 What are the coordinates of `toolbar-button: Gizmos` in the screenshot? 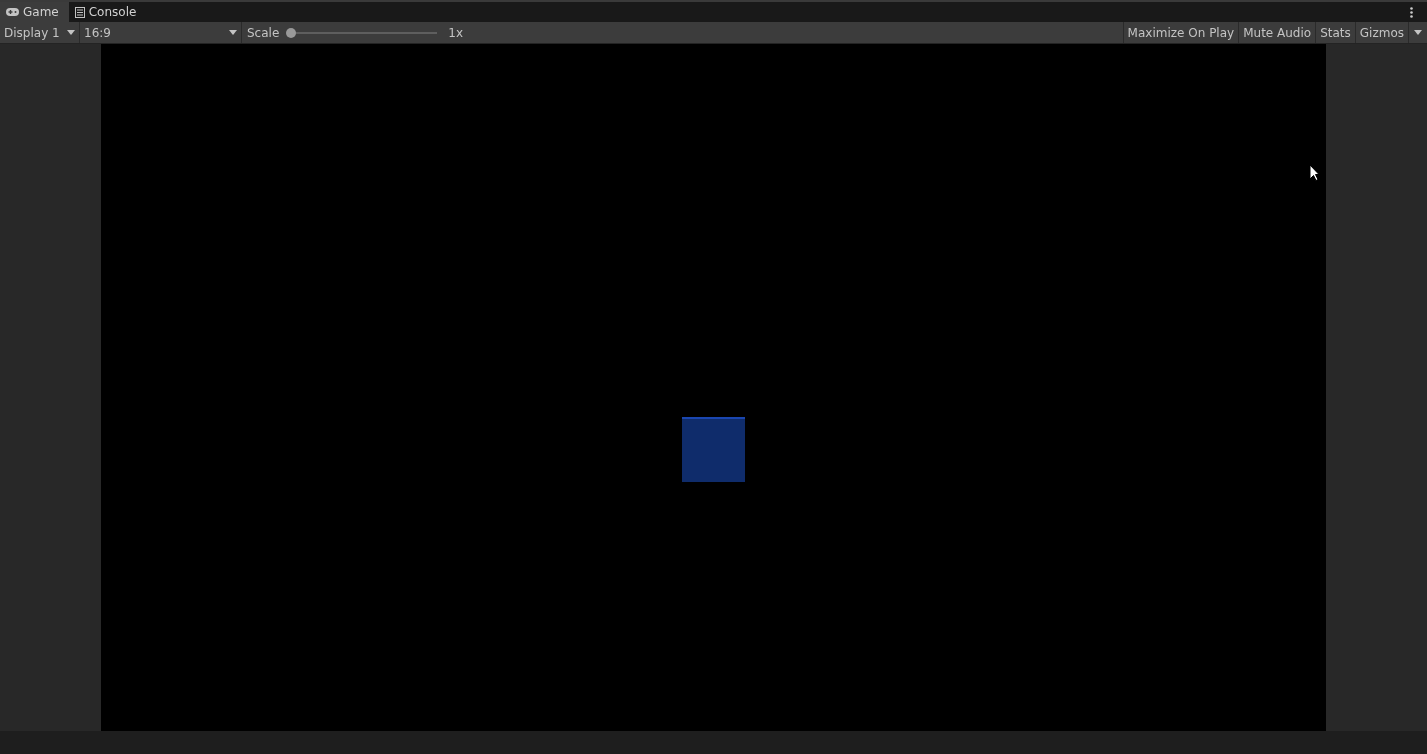 It's located at (1381, 32).